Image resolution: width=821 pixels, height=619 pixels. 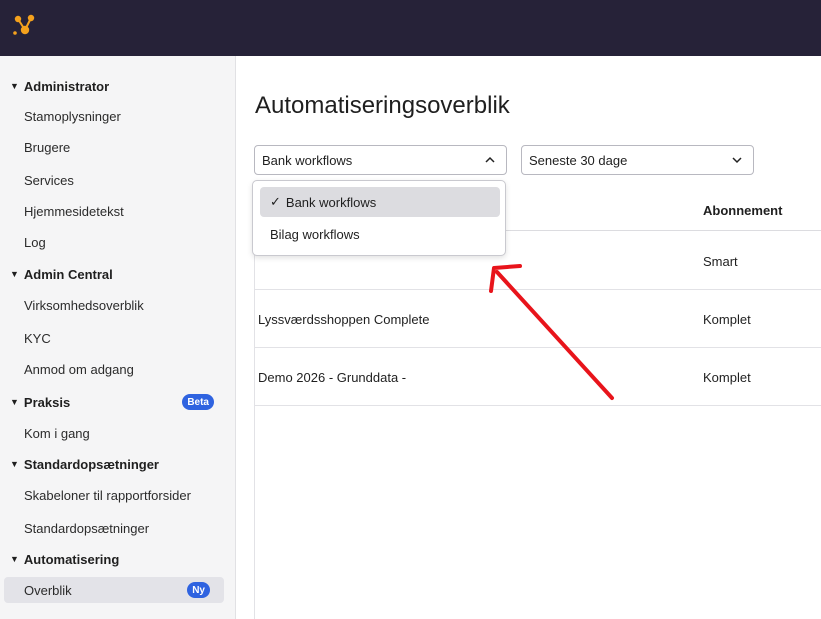 What do you see at coordinates (117, 305) in the screenshot?
I see `sidebar-item-virksomhedsoverblik: Virksomhedsoverblik` at bounding box center [117, 305].